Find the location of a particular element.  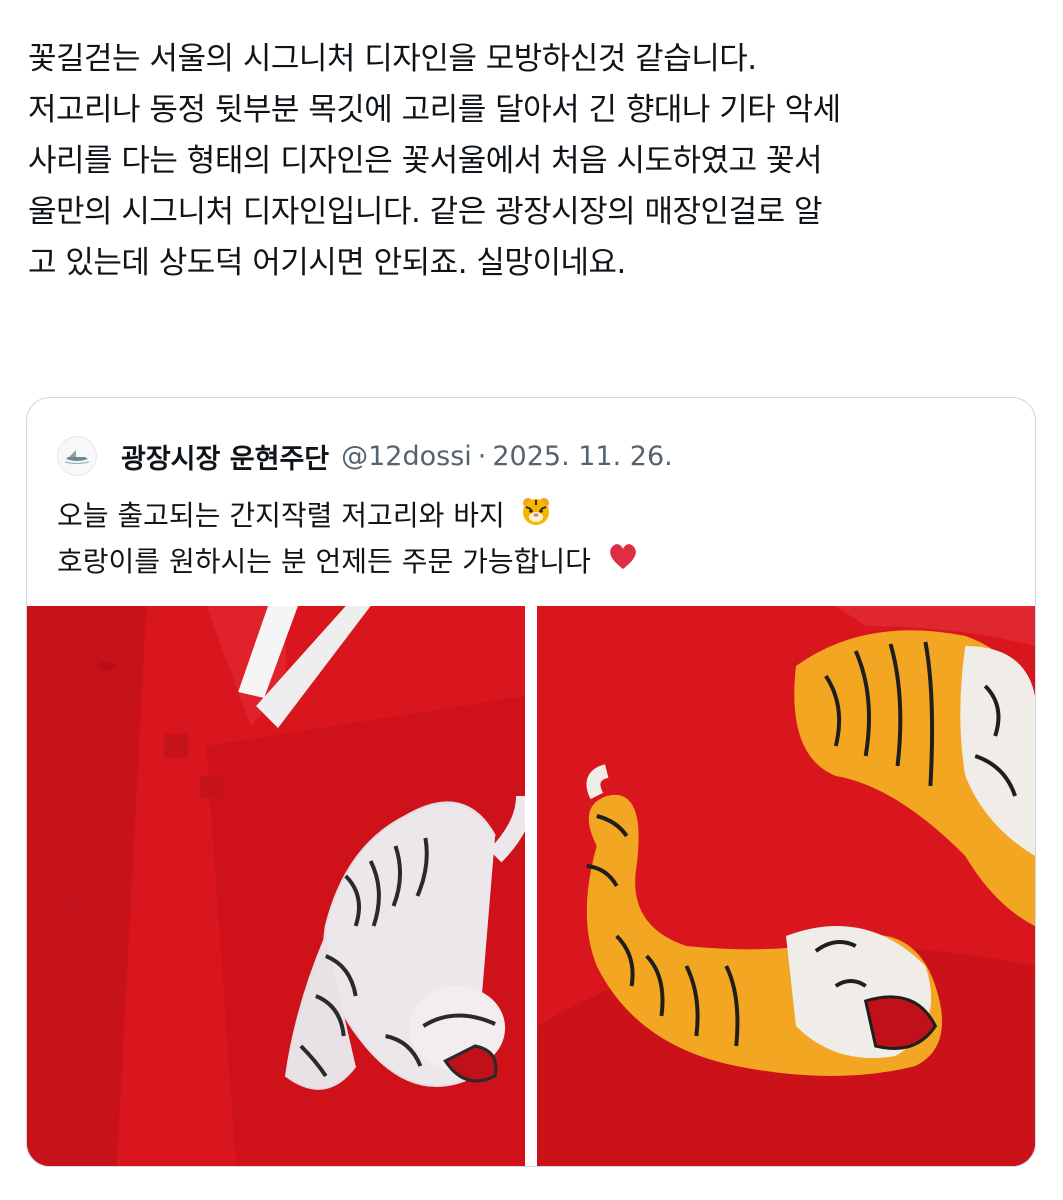

tiger-face-icon is located at coordinates (536, 517).